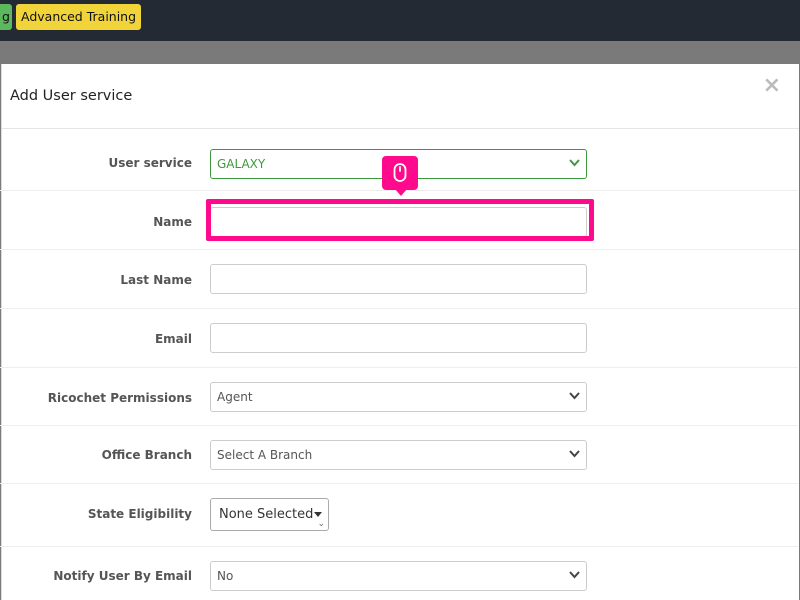  I want to click on row-email: Email, so click(399, 338).